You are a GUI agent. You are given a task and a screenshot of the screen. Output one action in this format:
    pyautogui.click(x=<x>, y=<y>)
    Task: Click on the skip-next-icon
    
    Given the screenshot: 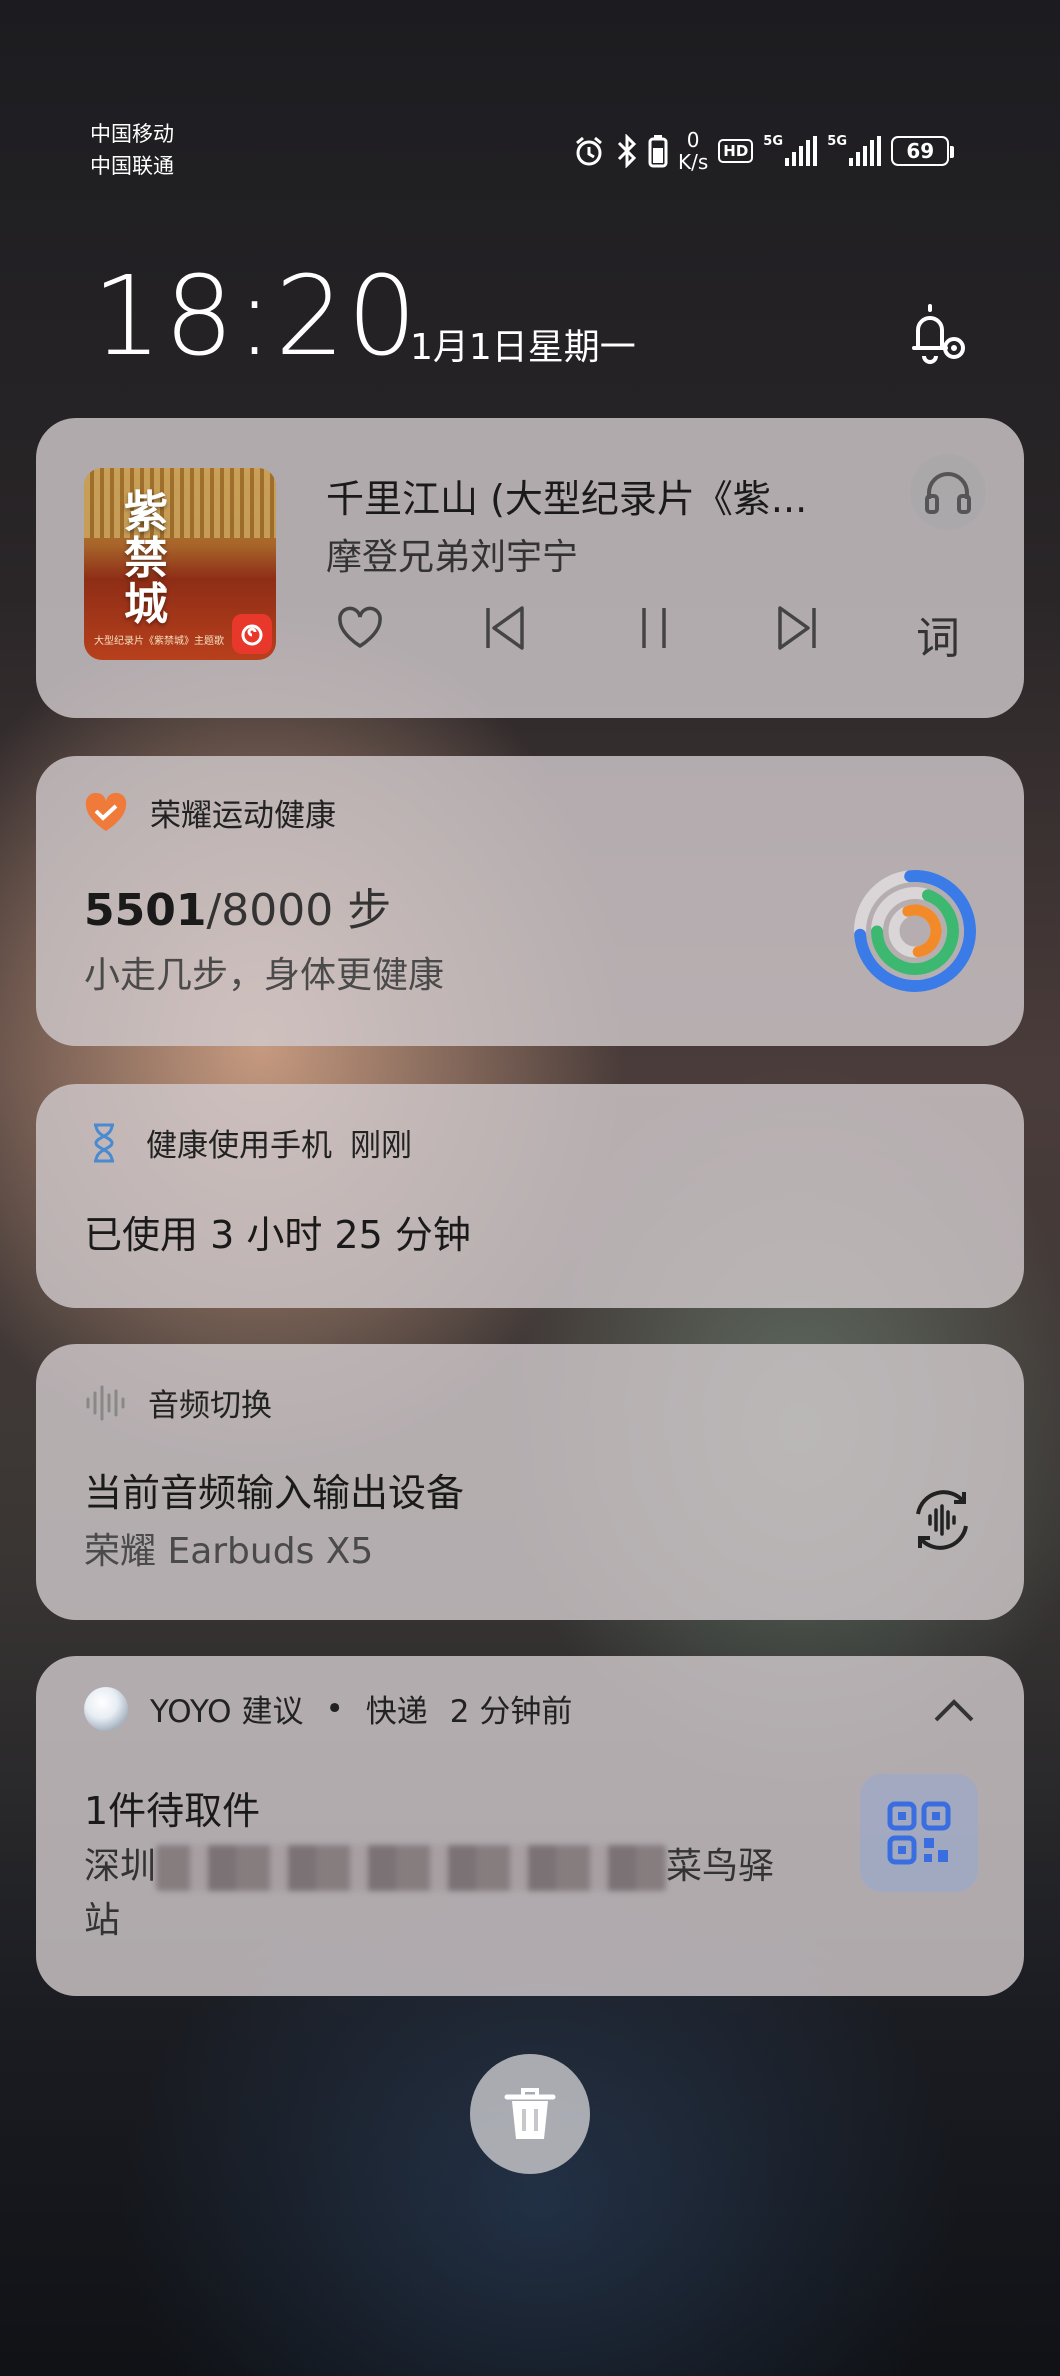 What is the action you would take?
    pyautogui.click(x=797, y=628)
    